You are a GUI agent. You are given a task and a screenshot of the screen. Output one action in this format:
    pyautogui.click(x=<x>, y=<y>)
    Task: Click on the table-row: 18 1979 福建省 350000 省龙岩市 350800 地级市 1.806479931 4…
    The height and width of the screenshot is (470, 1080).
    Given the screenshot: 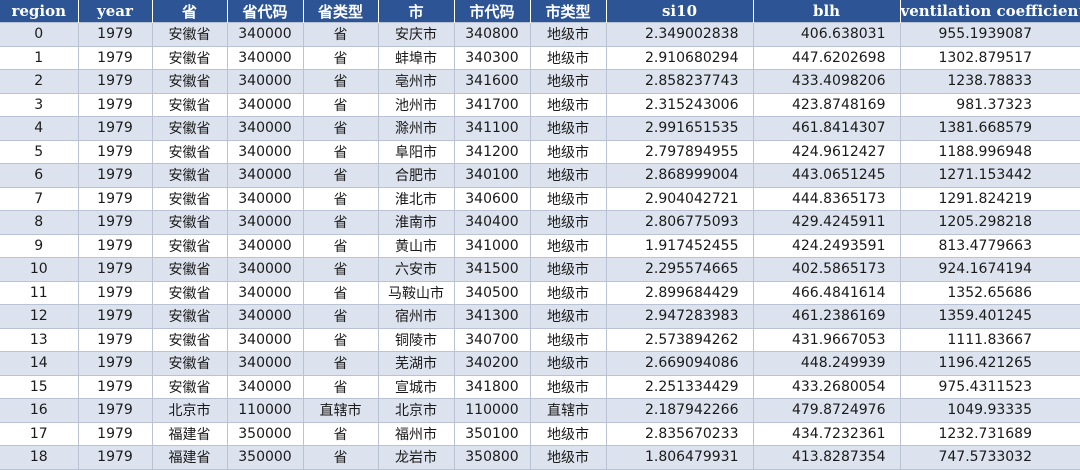 What is the action you would take?
    pyautogui.click(x=540, y=457)
    